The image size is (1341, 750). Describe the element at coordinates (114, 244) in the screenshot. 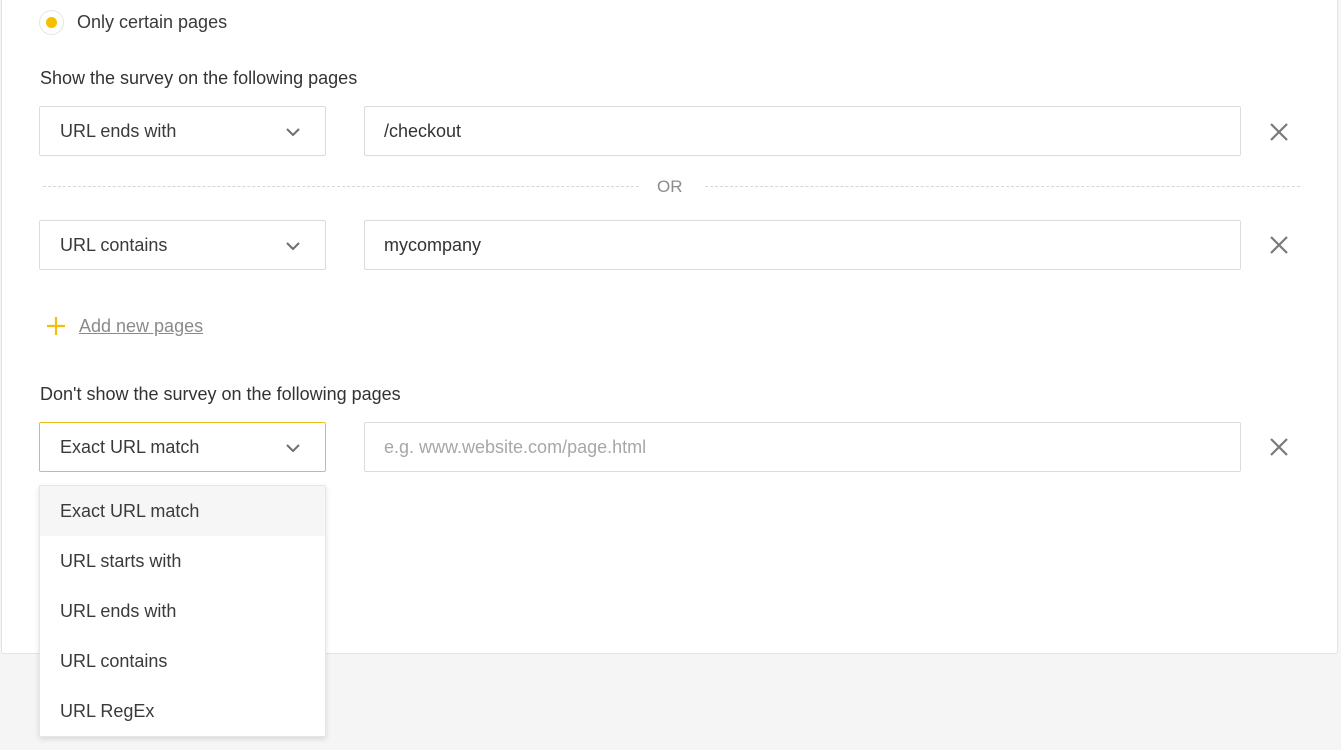

I see `select-value: URL contains` at that location.